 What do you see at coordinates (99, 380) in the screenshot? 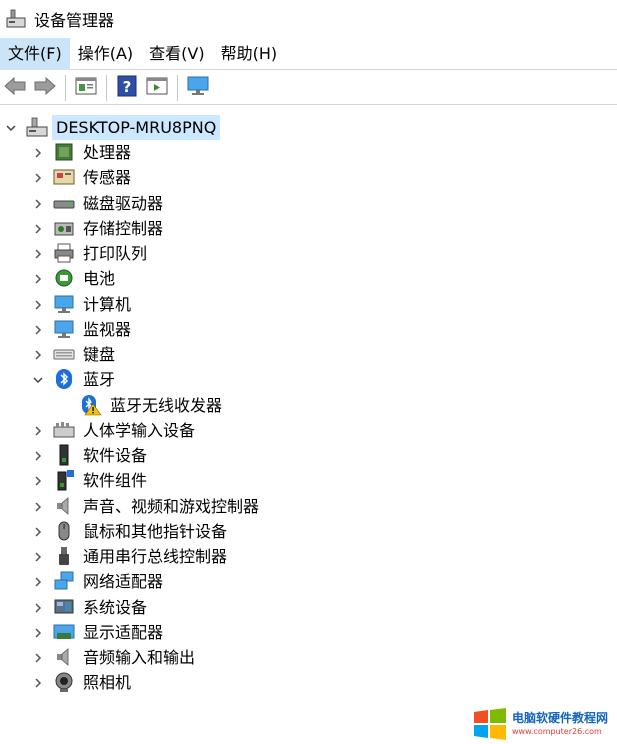
I see `tree-item-label: 蓝牙` at bounding box center [99, 380].